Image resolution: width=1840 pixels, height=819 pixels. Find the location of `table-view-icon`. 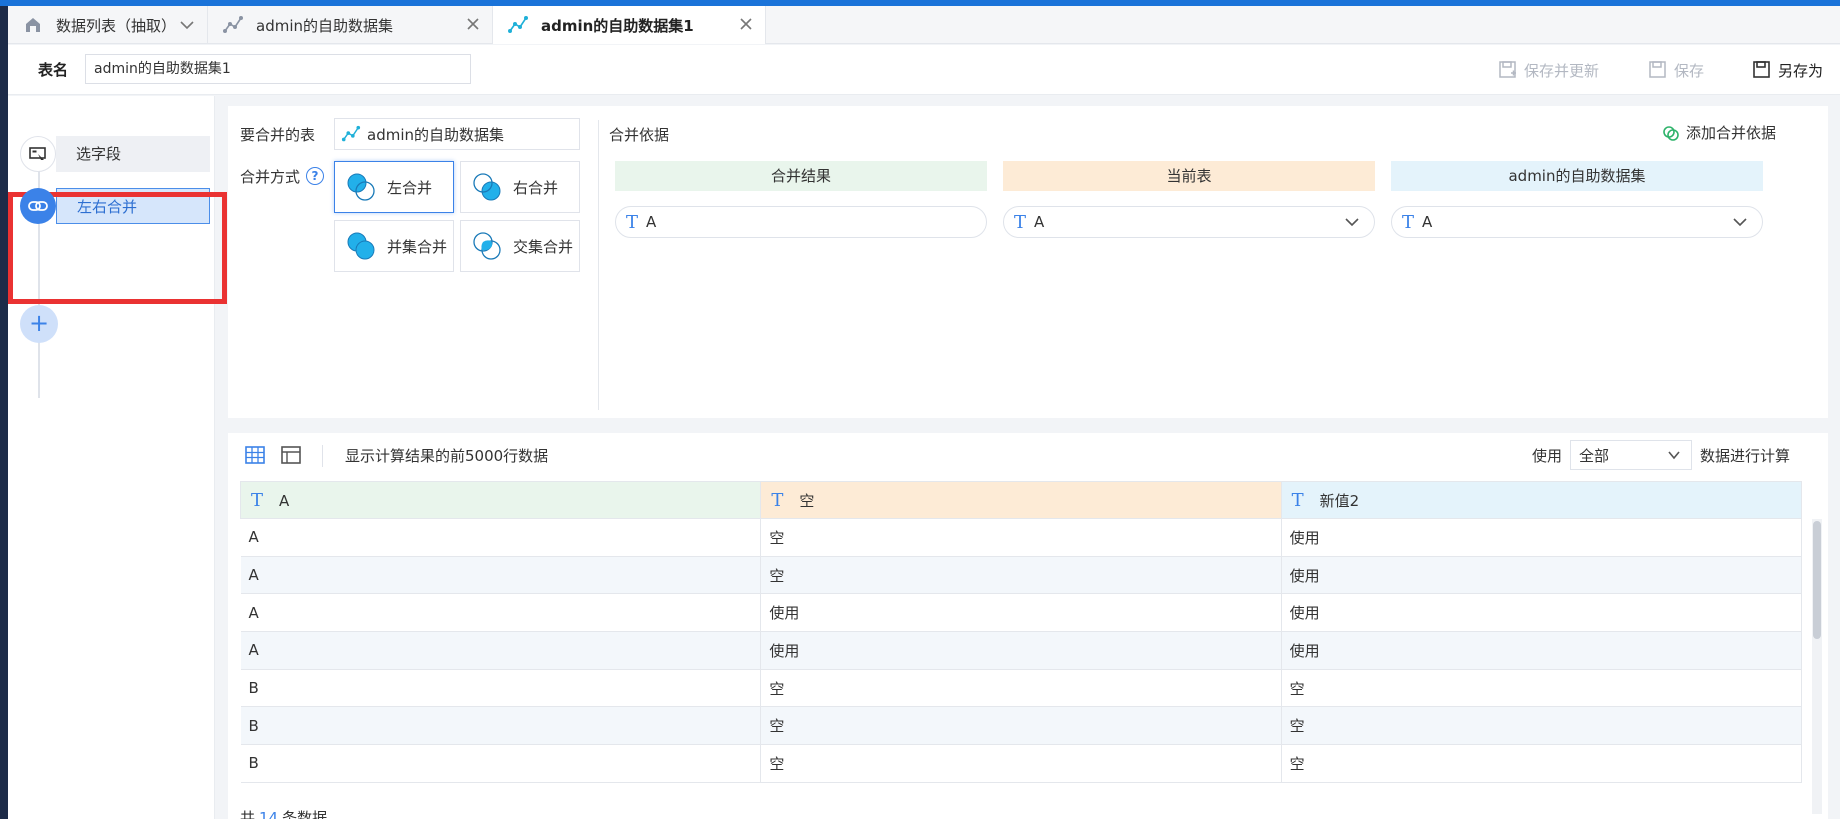

table-view-icon is located at coordinates (291, 455).